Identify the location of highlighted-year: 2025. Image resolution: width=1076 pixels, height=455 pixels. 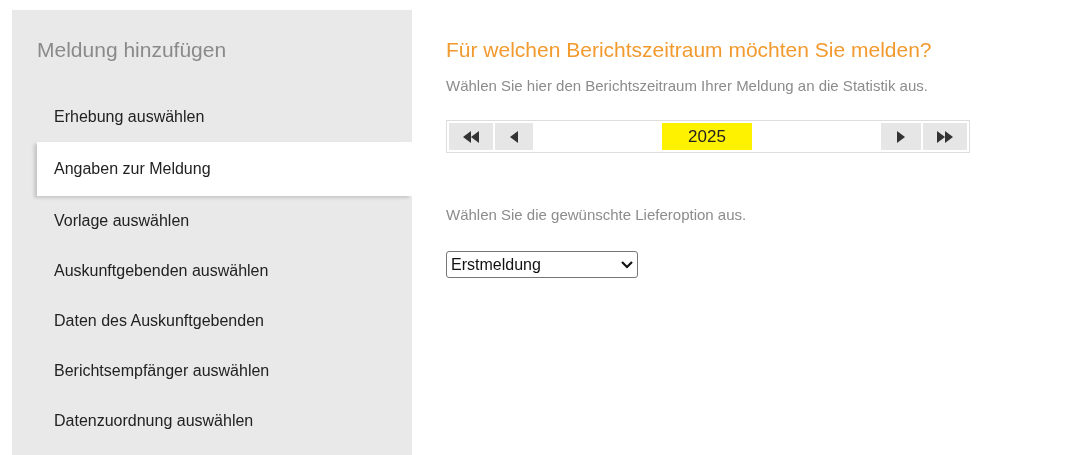
(707, 136).